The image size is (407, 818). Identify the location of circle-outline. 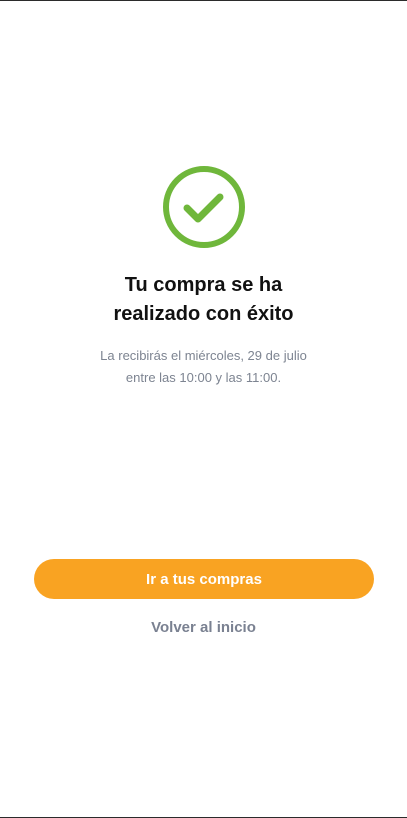
(204, 207).